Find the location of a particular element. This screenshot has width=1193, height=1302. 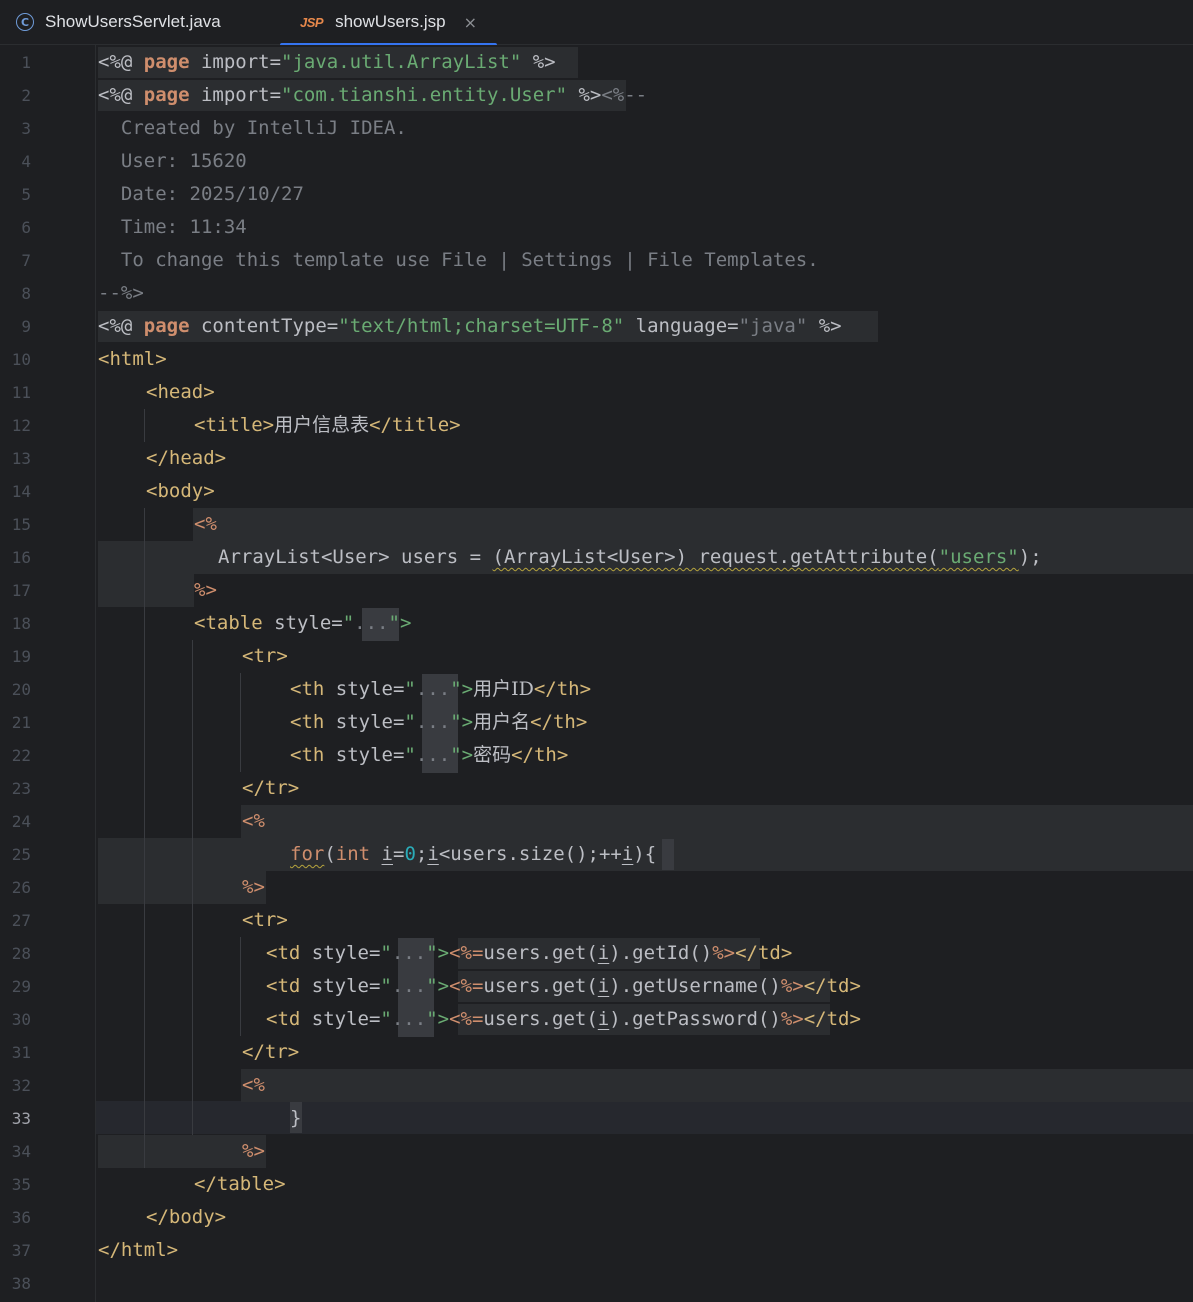

line-number: 14 is located at coordinates (21, 491).